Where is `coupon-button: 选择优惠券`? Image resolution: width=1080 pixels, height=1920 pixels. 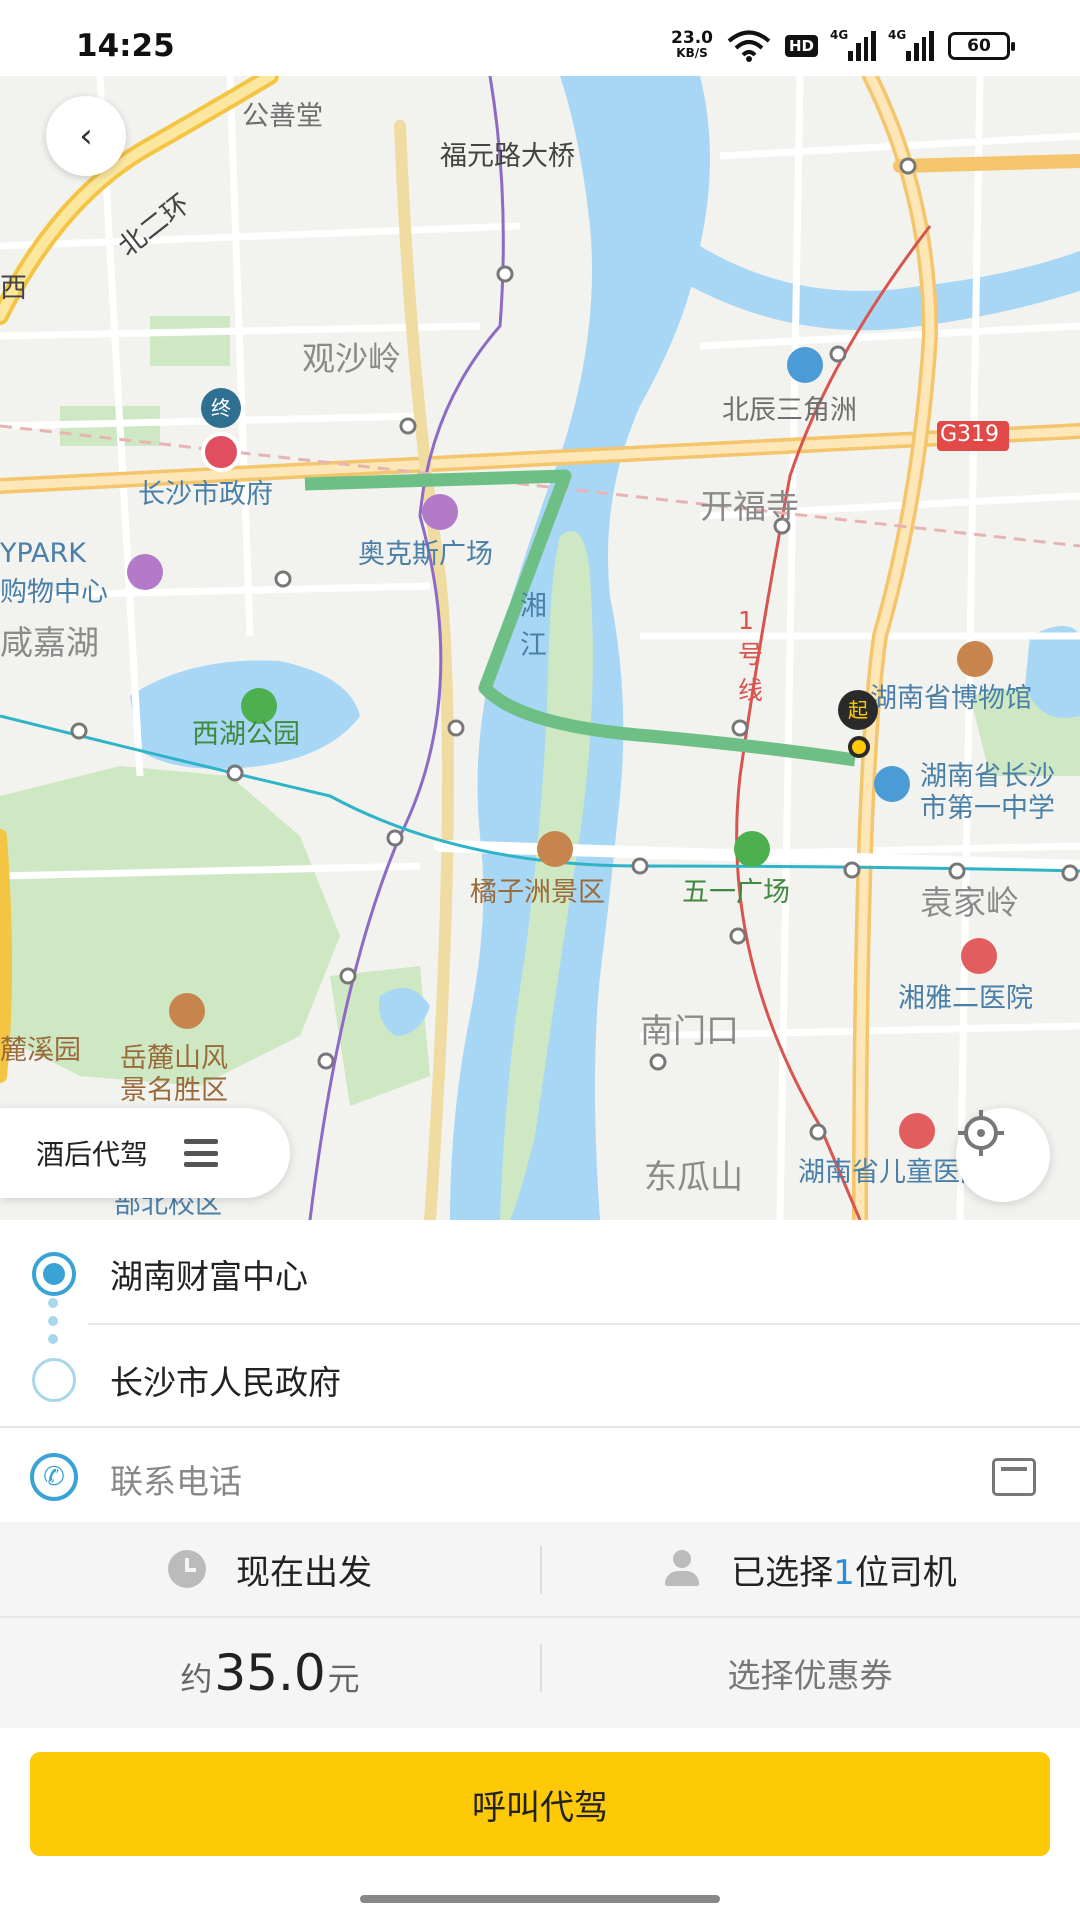 coupon-button: 选择优惠券 is located at coordinates (810, 1673).